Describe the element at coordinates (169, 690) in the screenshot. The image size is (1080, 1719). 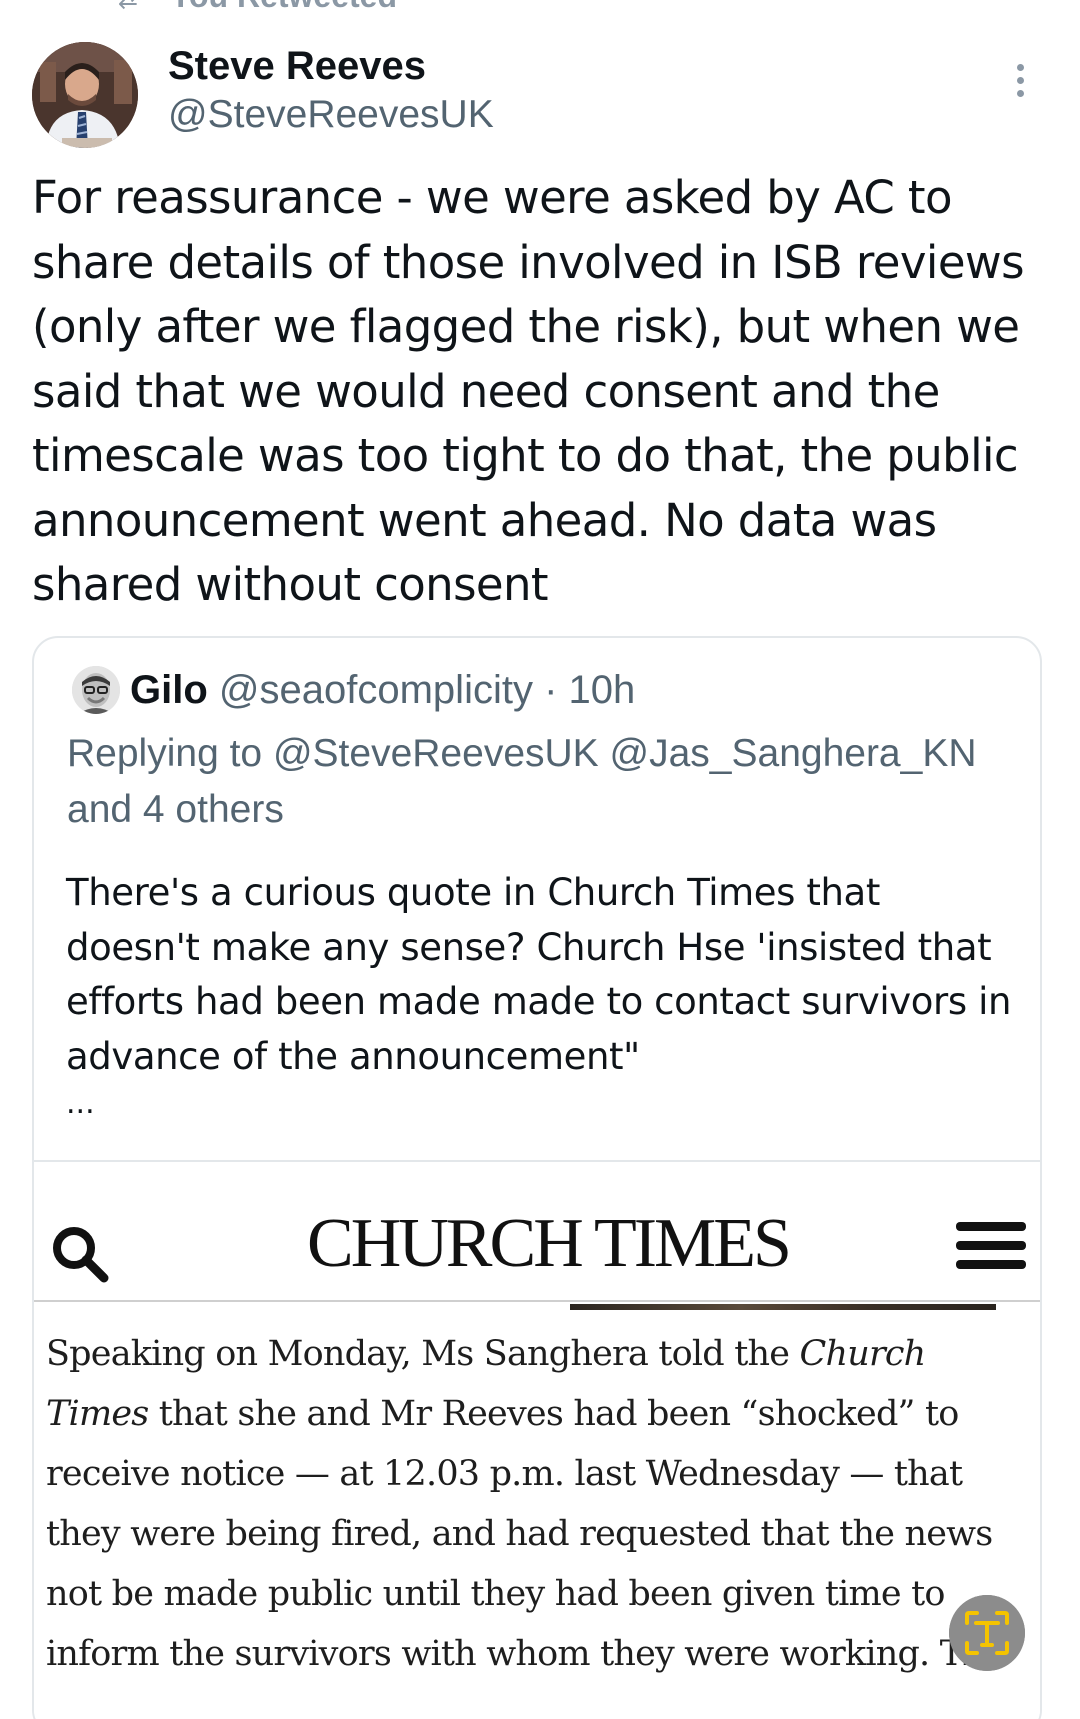
I see `quoted-display-name: Gilo` at that location.